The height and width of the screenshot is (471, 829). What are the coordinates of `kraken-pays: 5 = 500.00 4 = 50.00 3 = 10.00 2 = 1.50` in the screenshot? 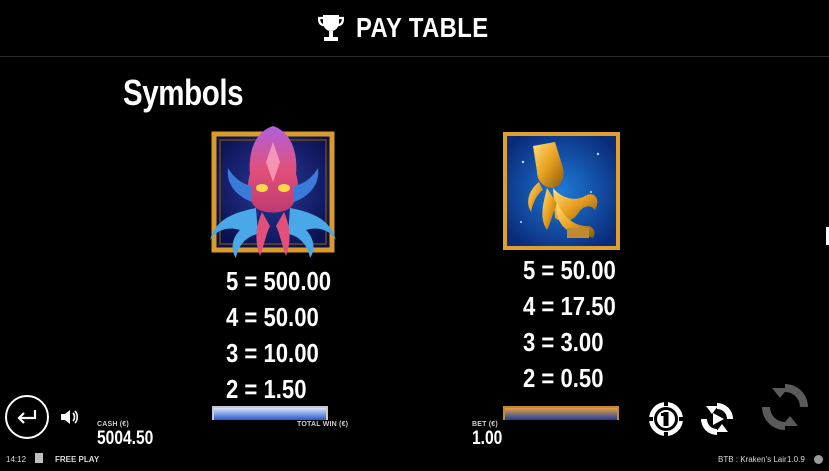 It's located at (288, 335).